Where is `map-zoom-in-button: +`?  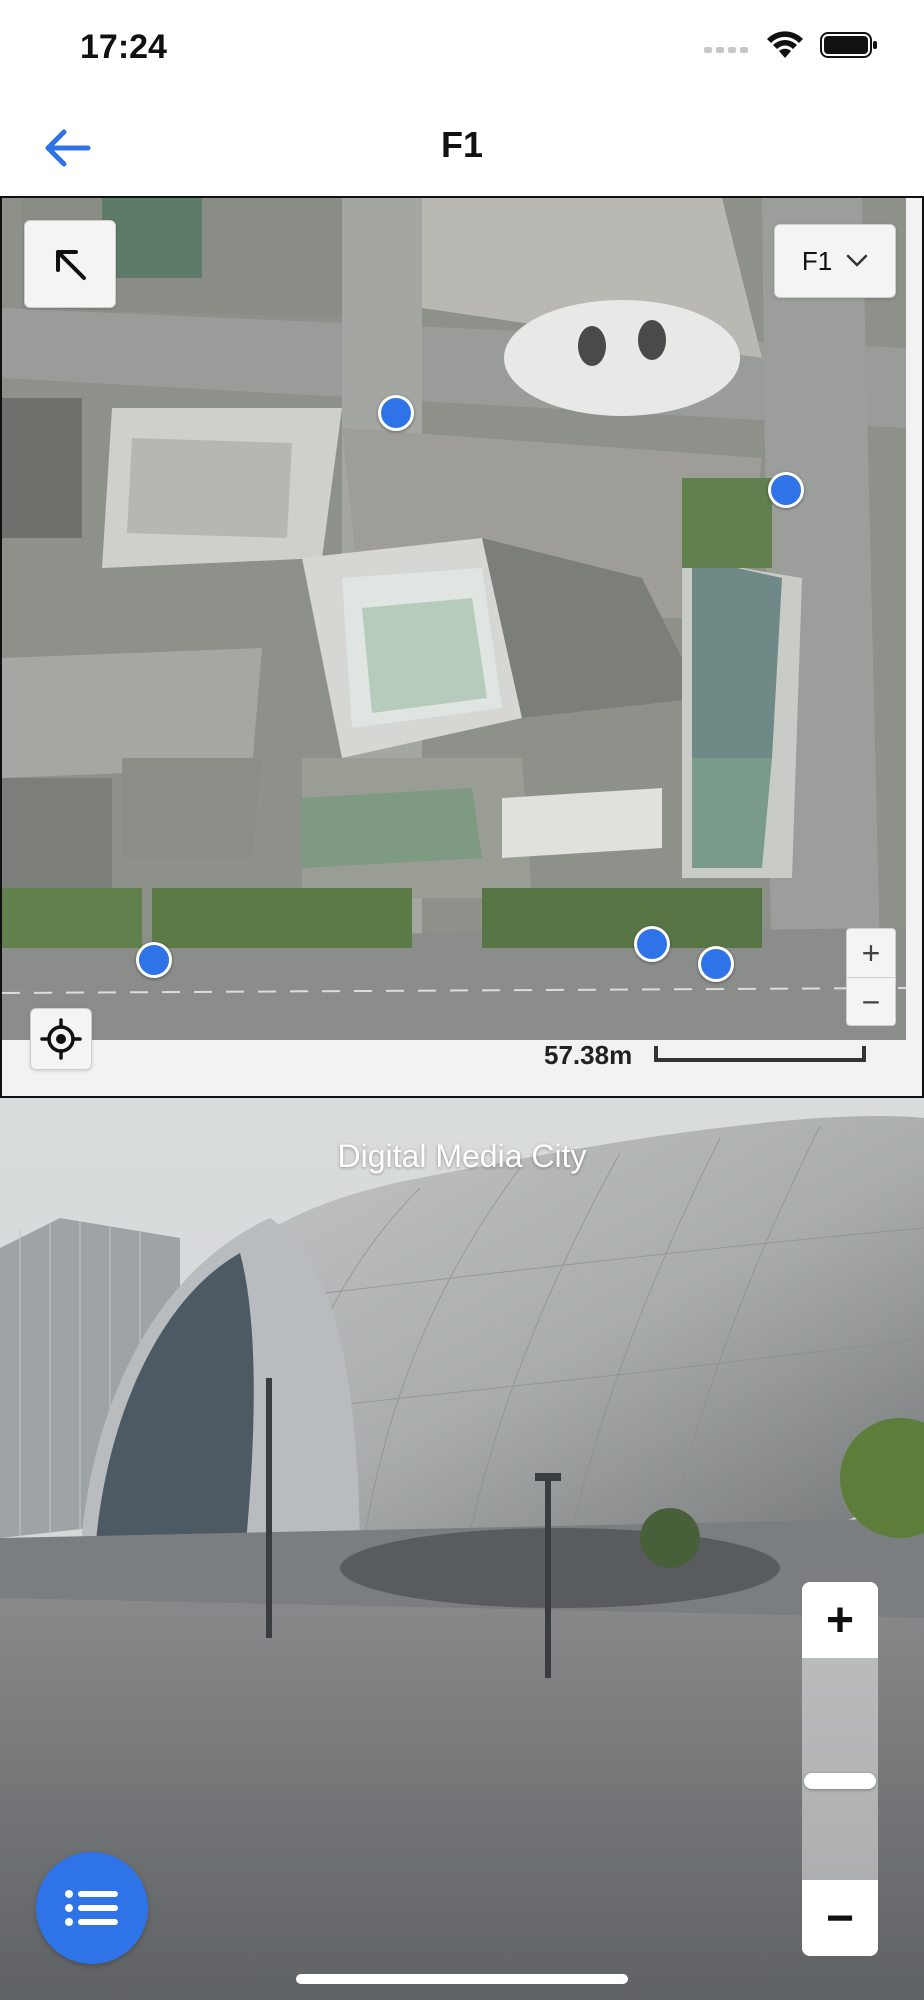 map-zoom-in-button: + is located at coordinates (871, 953).